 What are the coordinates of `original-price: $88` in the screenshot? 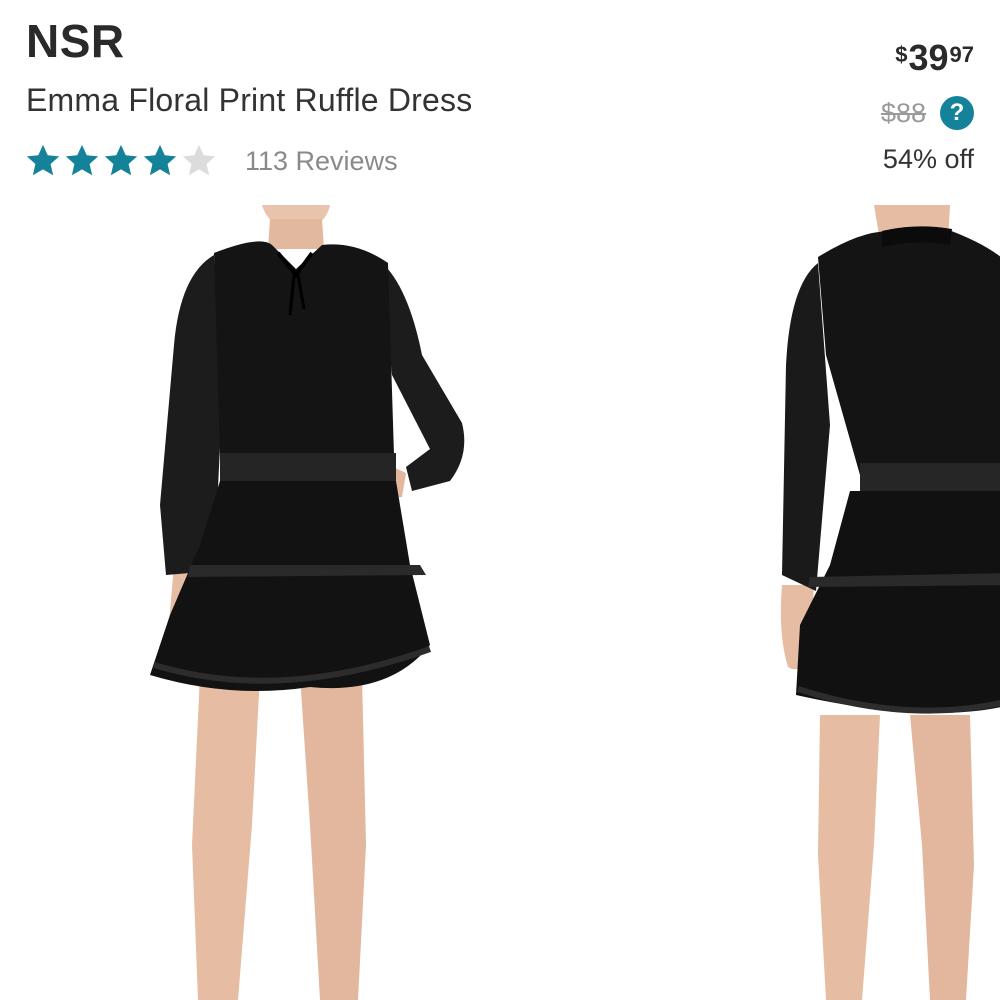 It's located at (903, 112).